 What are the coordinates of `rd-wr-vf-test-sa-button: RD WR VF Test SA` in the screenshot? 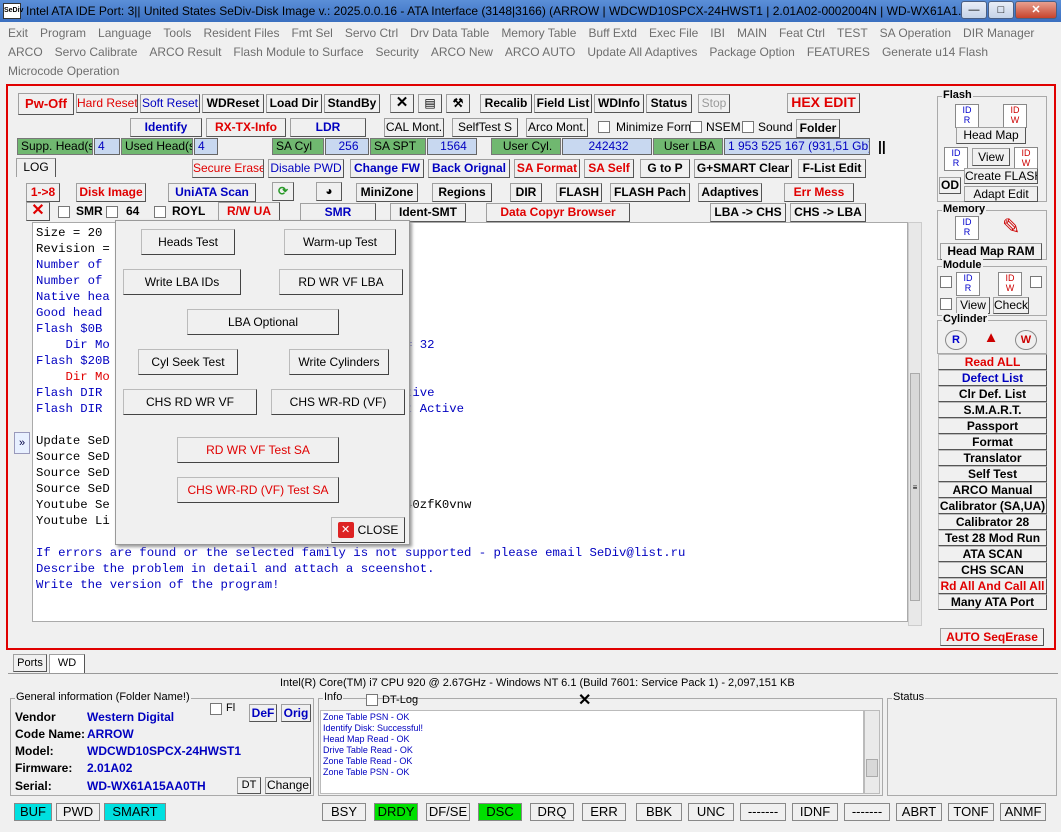 It's located at (258, 450).